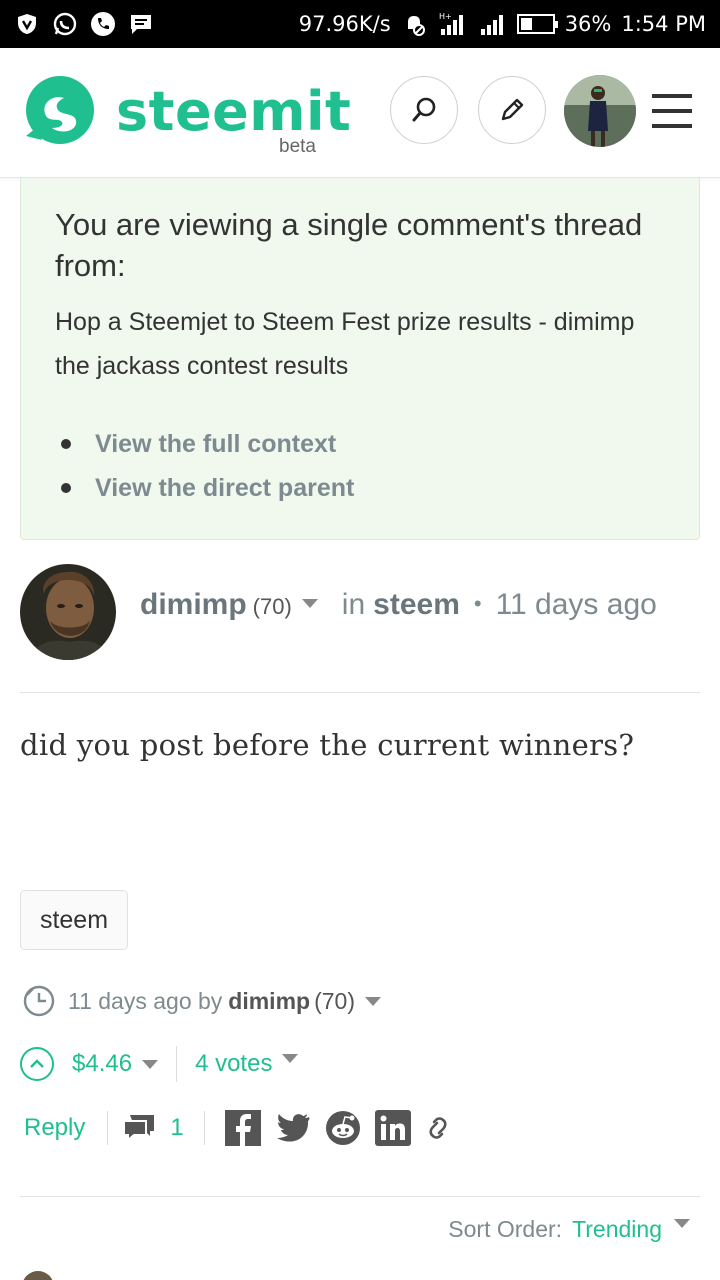  I want to click on whatsapp-icon, so click(65, 24).